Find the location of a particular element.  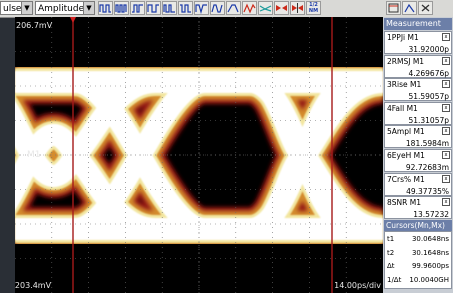

maximize-icon is located at coordinates (393, 8).